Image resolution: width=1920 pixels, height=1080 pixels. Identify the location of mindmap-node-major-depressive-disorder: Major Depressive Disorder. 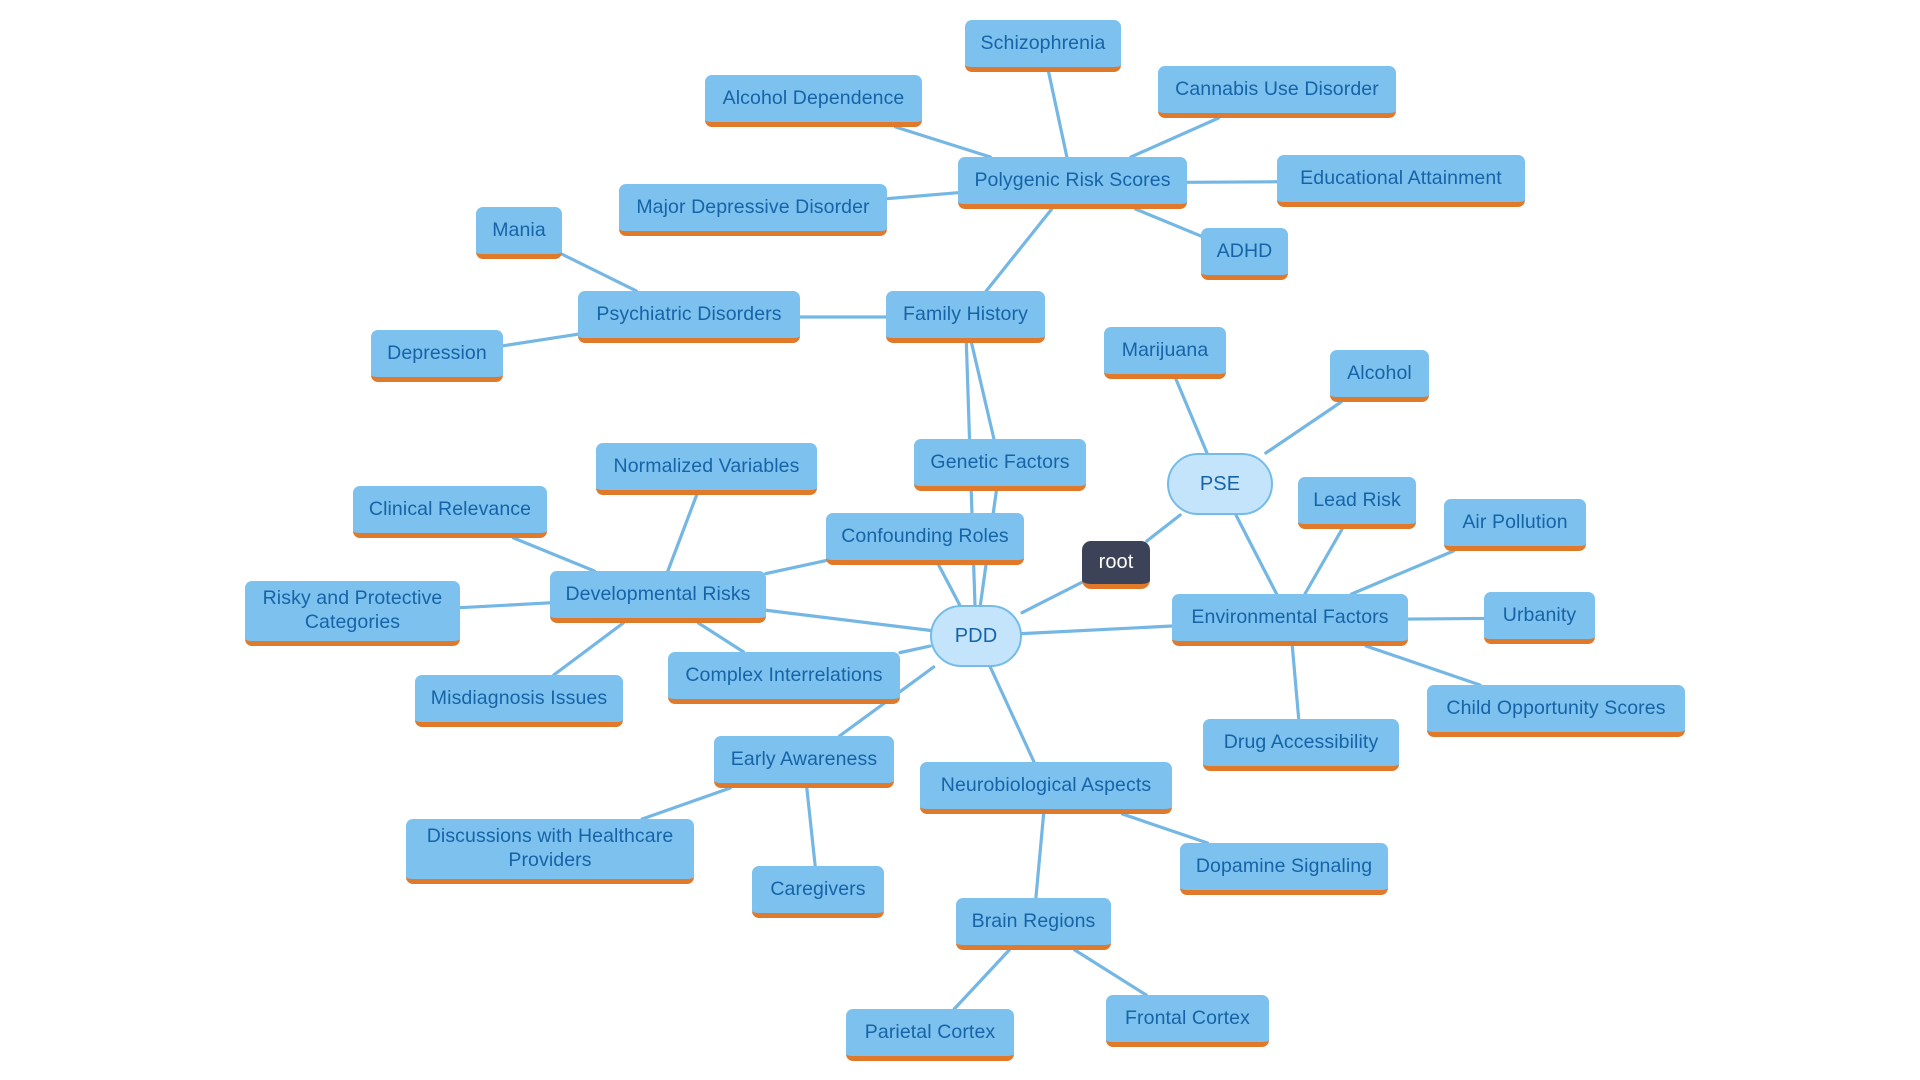
(753, 210).